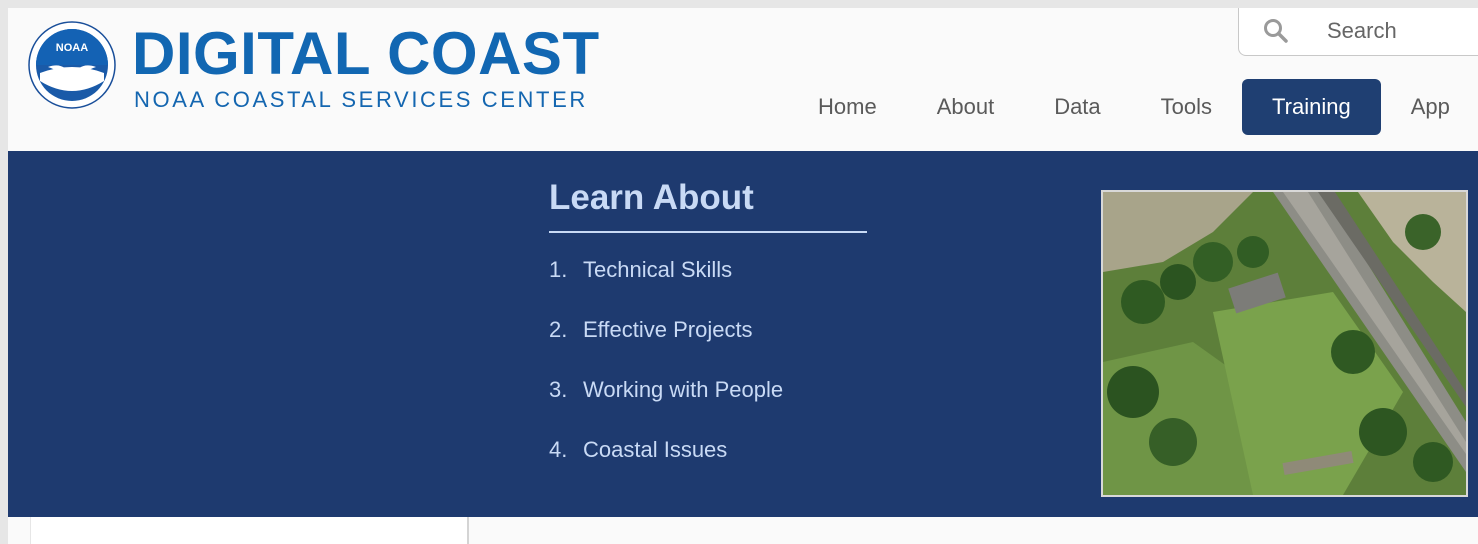 The image size is (1478, 544). What do you see at coordinates (668, 329) in the screenshot?
I see `list-label: Effective Projects` at bounding box center [668, 329].